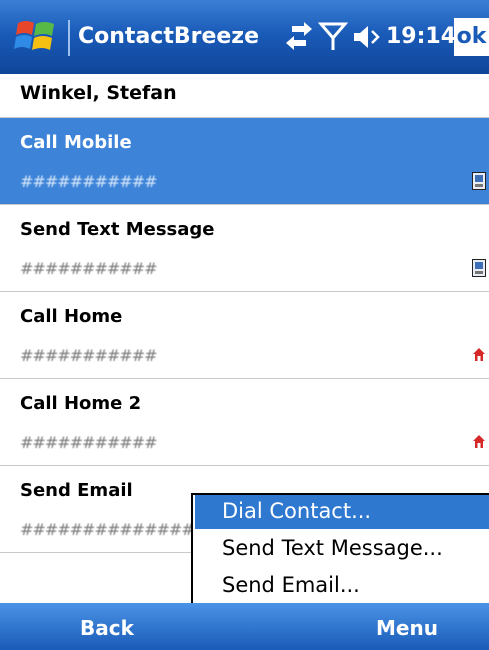 The height and width of the screenshot is (650, 489). I want to click on windows-start-icon, so click(36, 37).